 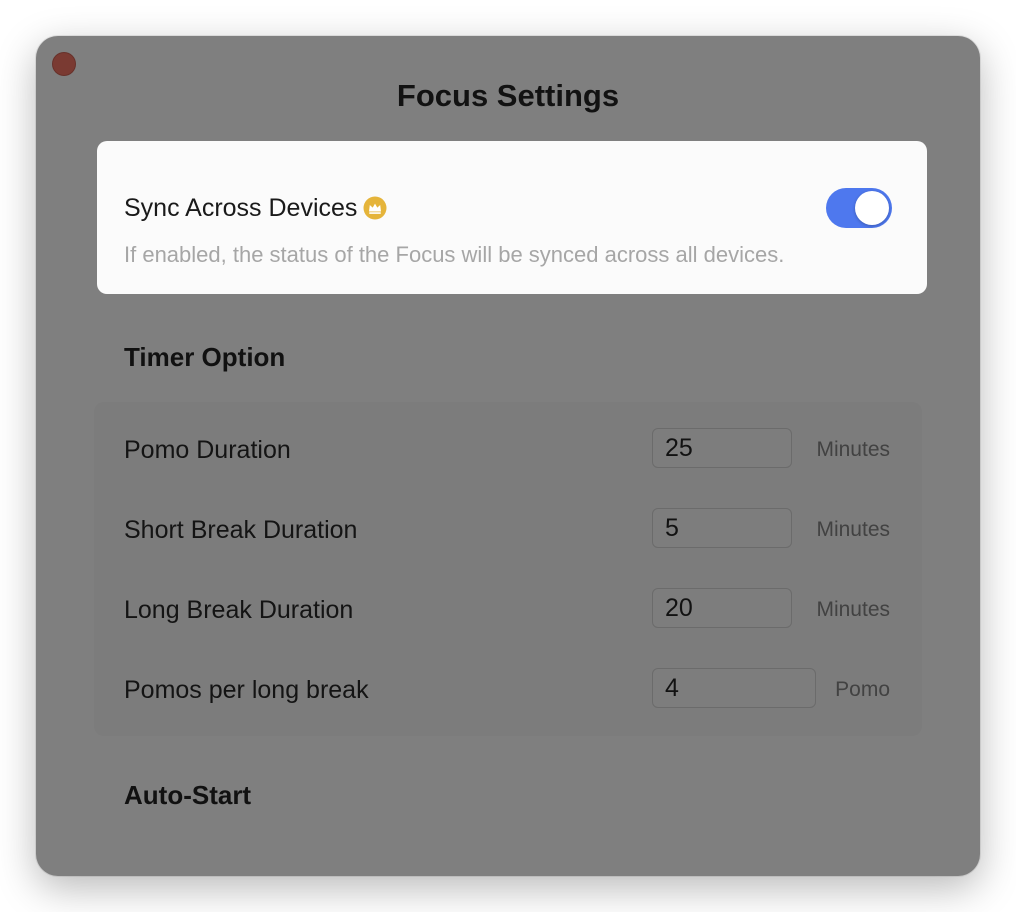 What do you see at coordinates (207, 450) in the screenshot?
I see `pomo-duration-label: Pomo Duration` at bounding box center [207, 450].